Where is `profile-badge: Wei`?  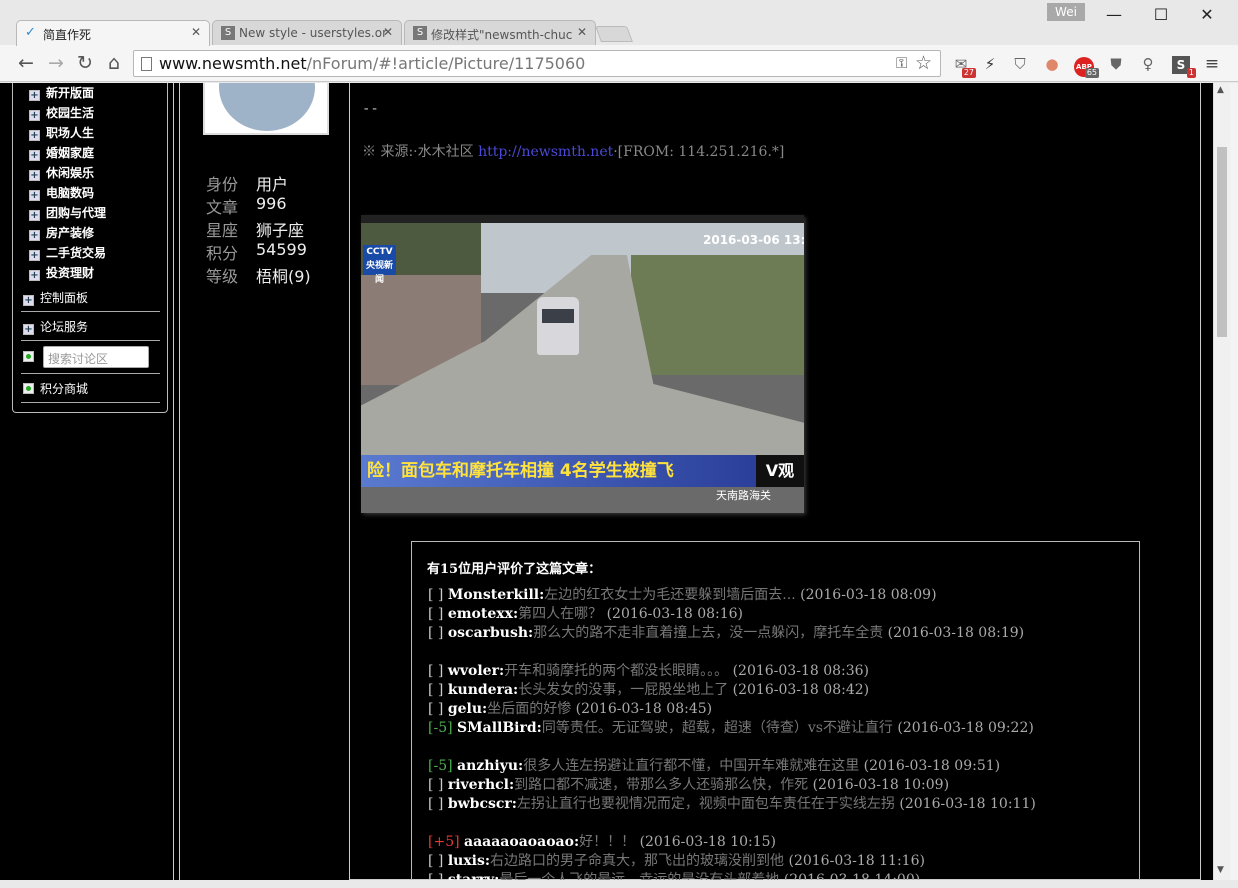 profile-badge: Wei is located at coordinates (1066, 12).